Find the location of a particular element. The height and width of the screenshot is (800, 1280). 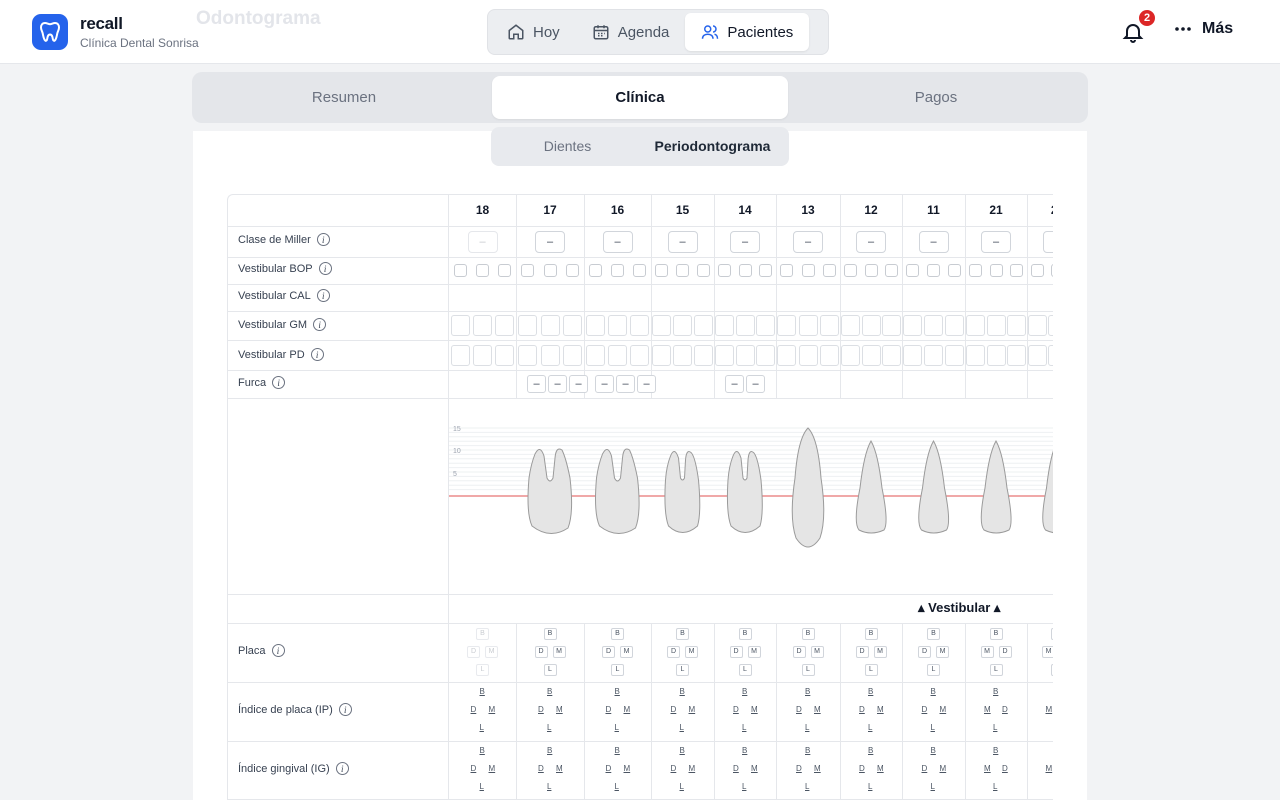

more-menu-button: Más is located at coordinates (1203, 29).